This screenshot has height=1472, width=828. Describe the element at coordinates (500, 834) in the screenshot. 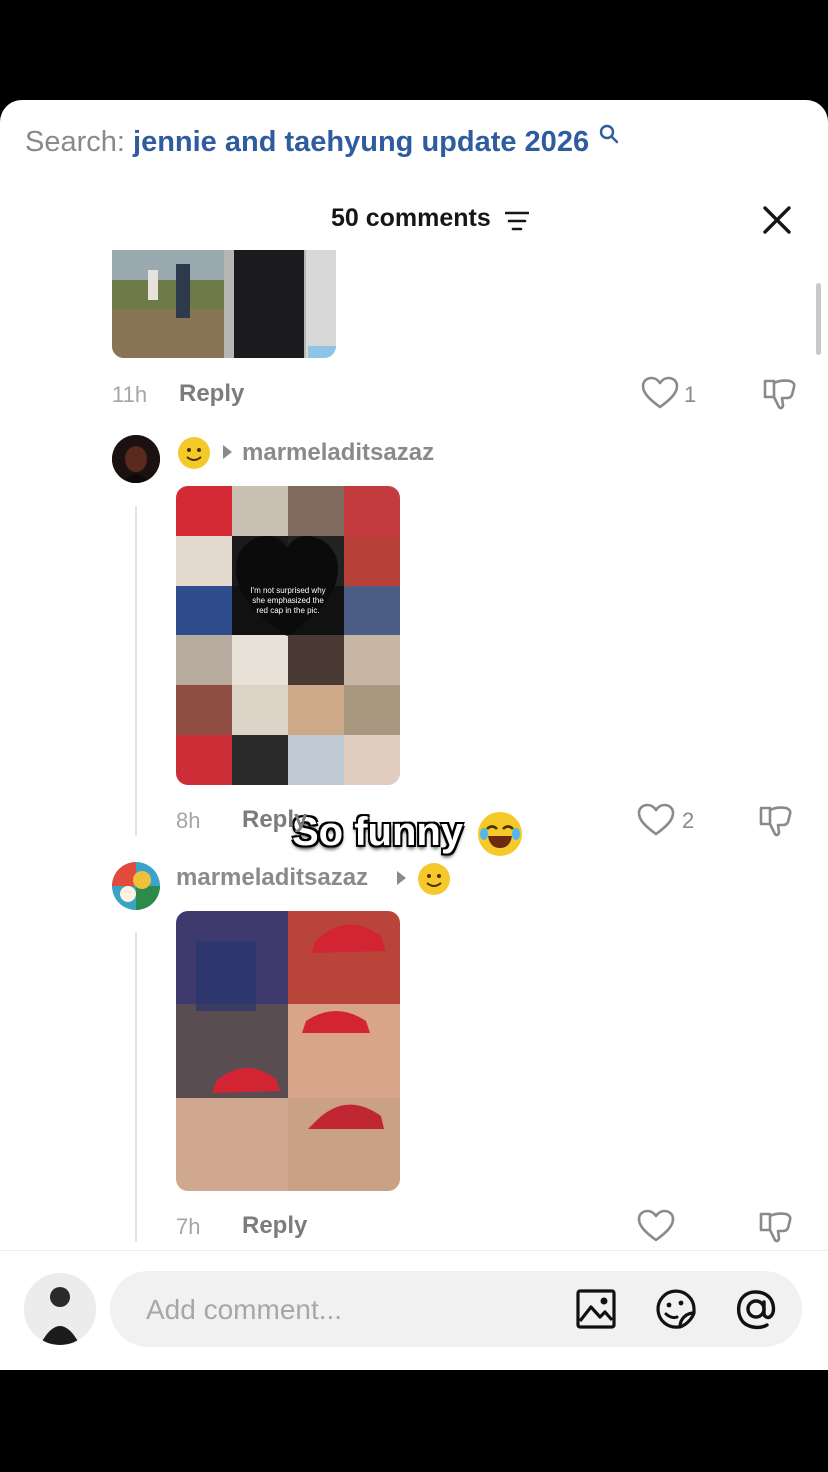

I see `laughing-emoji-icon` at that location.